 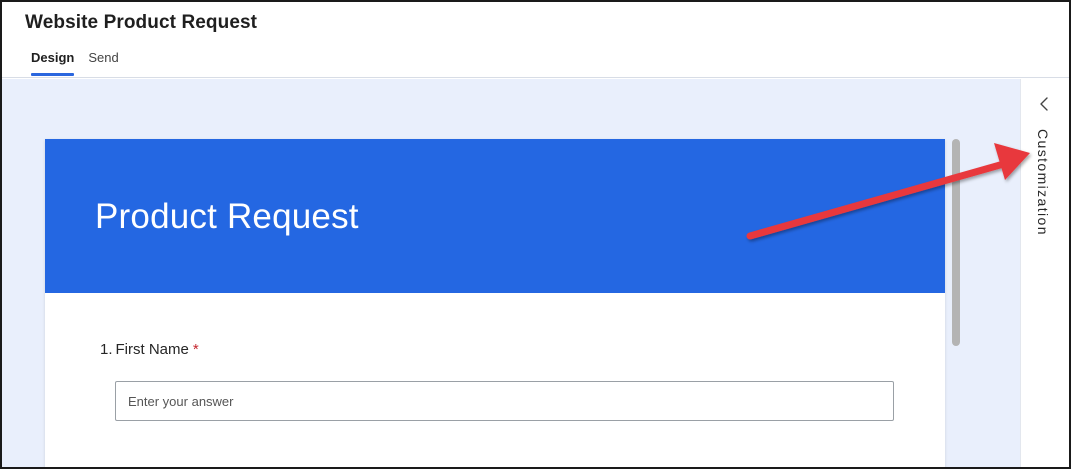 What do you see at coordinates (141, 22) in the screenshot?
I see `page-title: Website Product Request` at bounding box center [141, 22].